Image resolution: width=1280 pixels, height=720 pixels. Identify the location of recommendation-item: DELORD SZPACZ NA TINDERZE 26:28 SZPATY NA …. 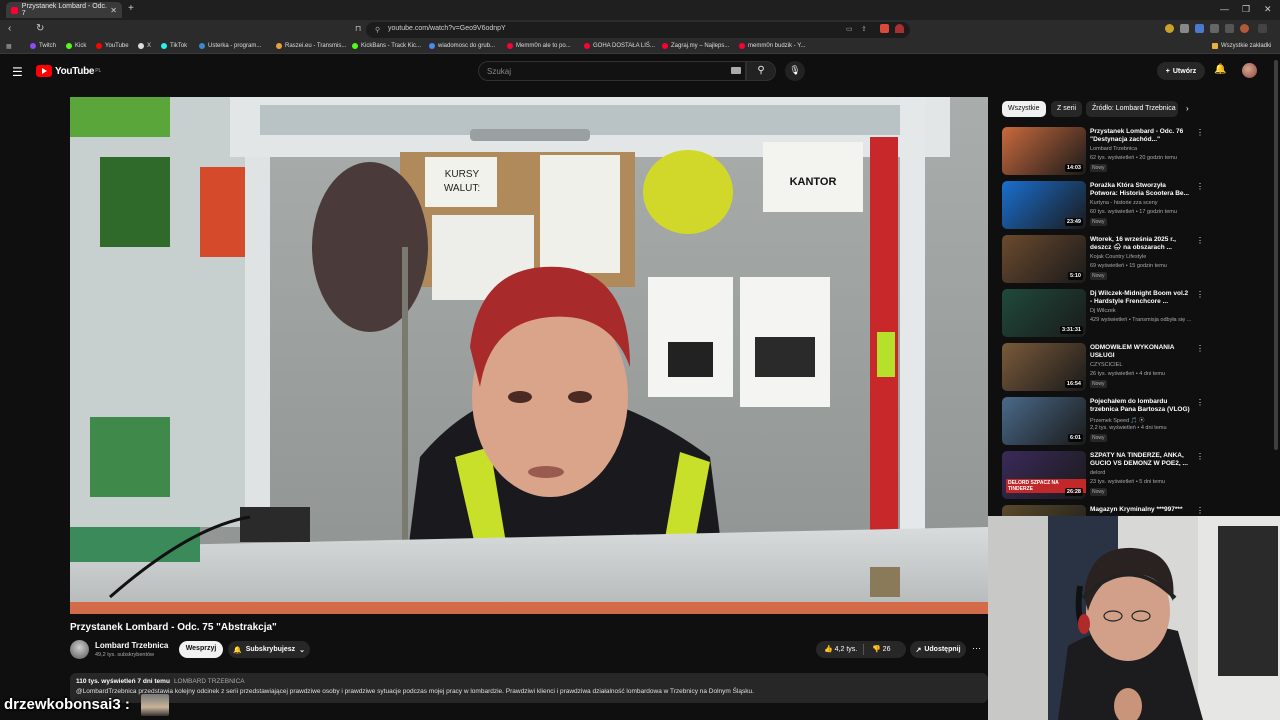
(1103, 477).